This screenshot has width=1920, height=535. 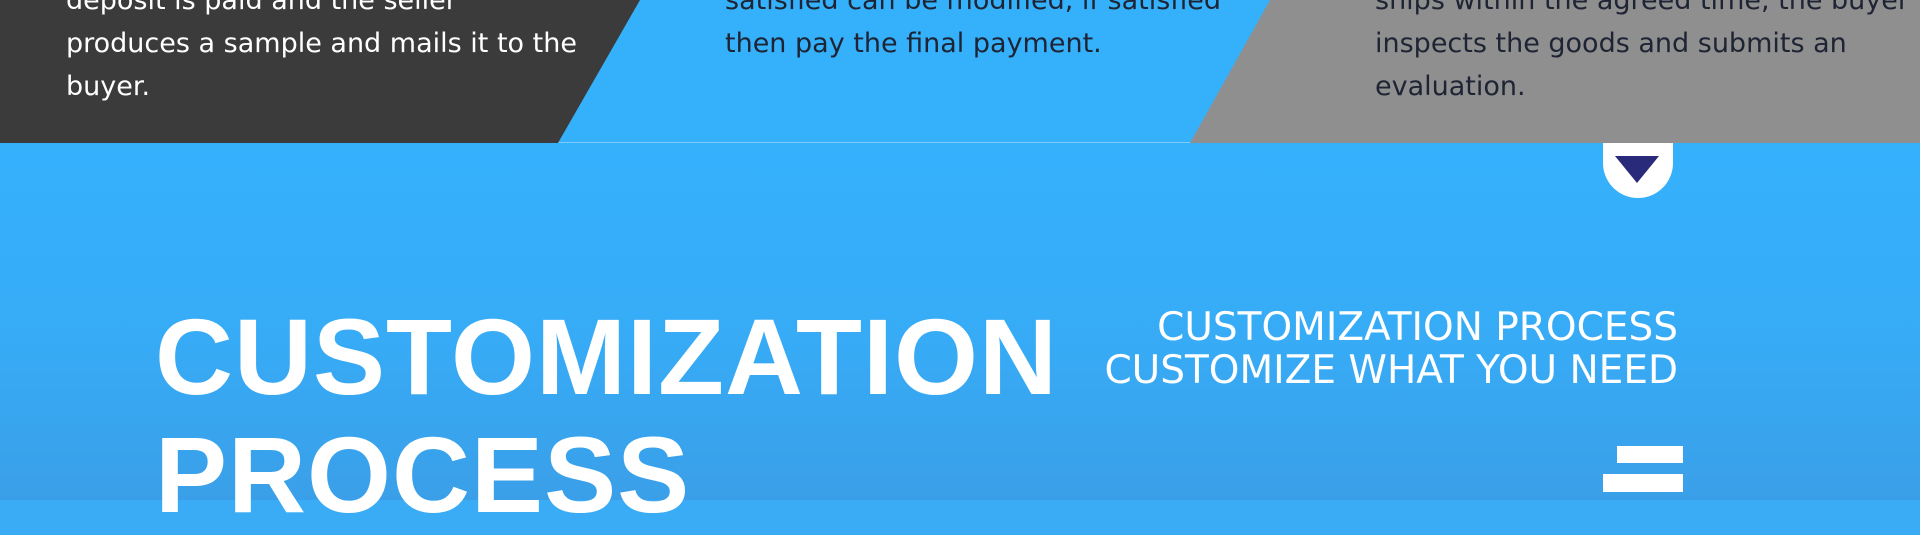 I want to click on menu-icon-bar-bottom, so click(x=1643, y=483).